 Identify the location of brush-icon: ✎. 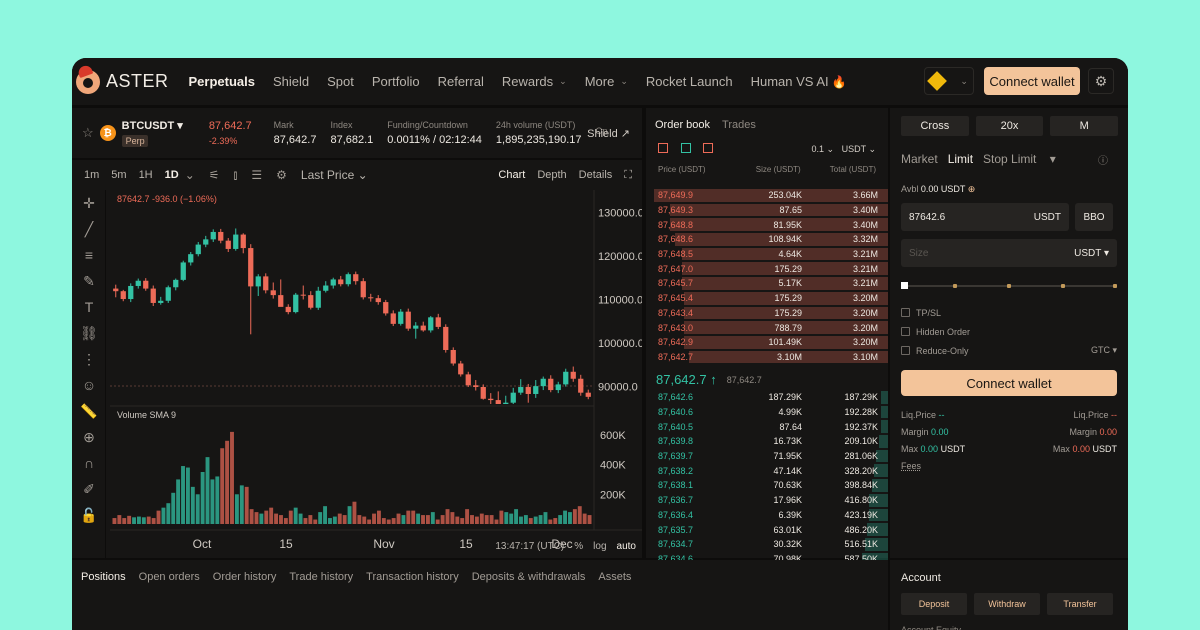
(89, 281).